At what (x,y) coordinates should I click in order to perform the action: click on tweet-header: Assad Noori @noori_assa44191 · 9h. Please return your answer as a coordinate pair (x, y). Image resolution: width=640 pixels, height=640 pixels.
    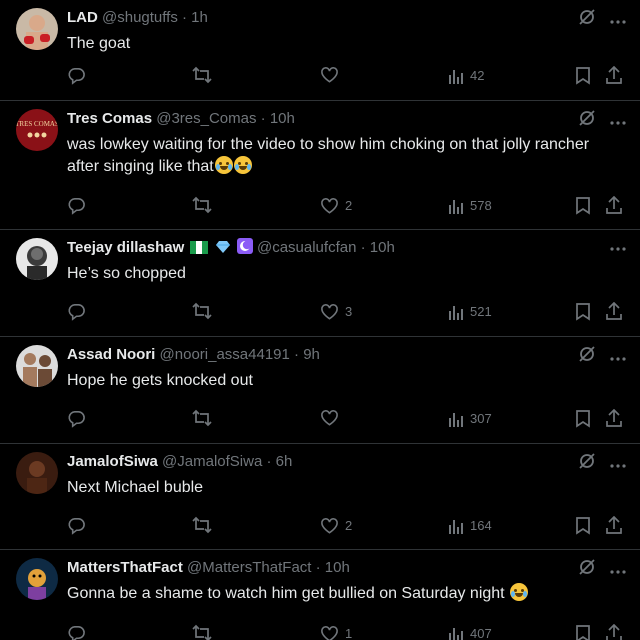
    Looking at the image, I should click on (318, 355).